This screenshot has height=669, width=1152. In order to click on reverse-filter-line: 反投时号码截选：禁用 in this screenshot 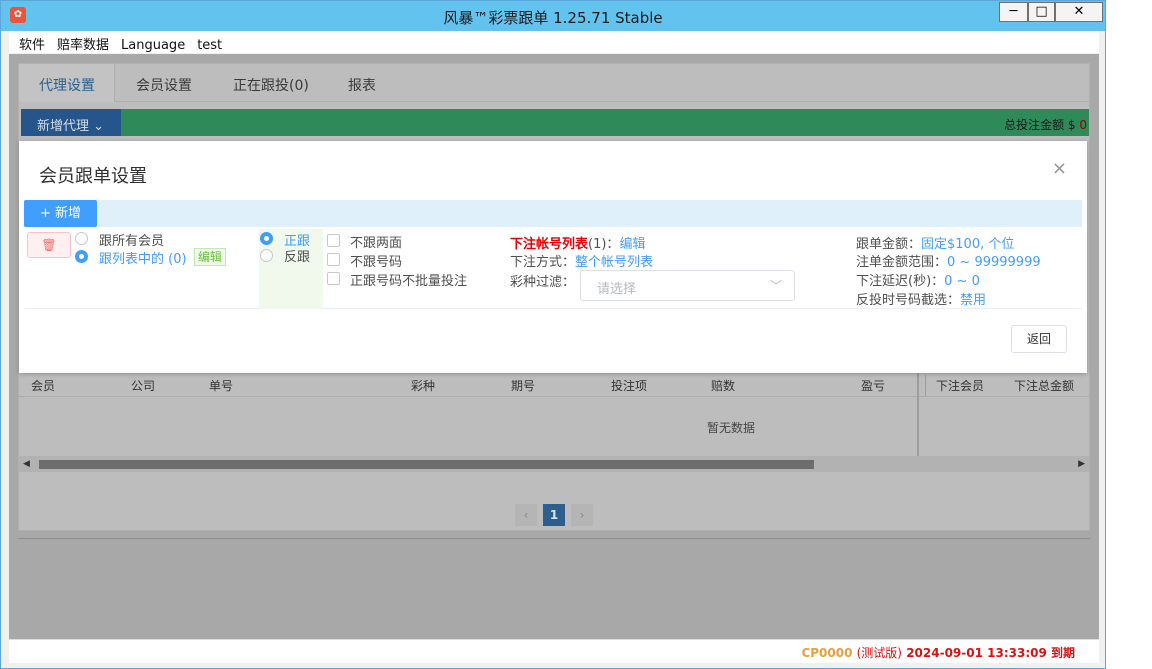, I will do `click(921, 298)`.